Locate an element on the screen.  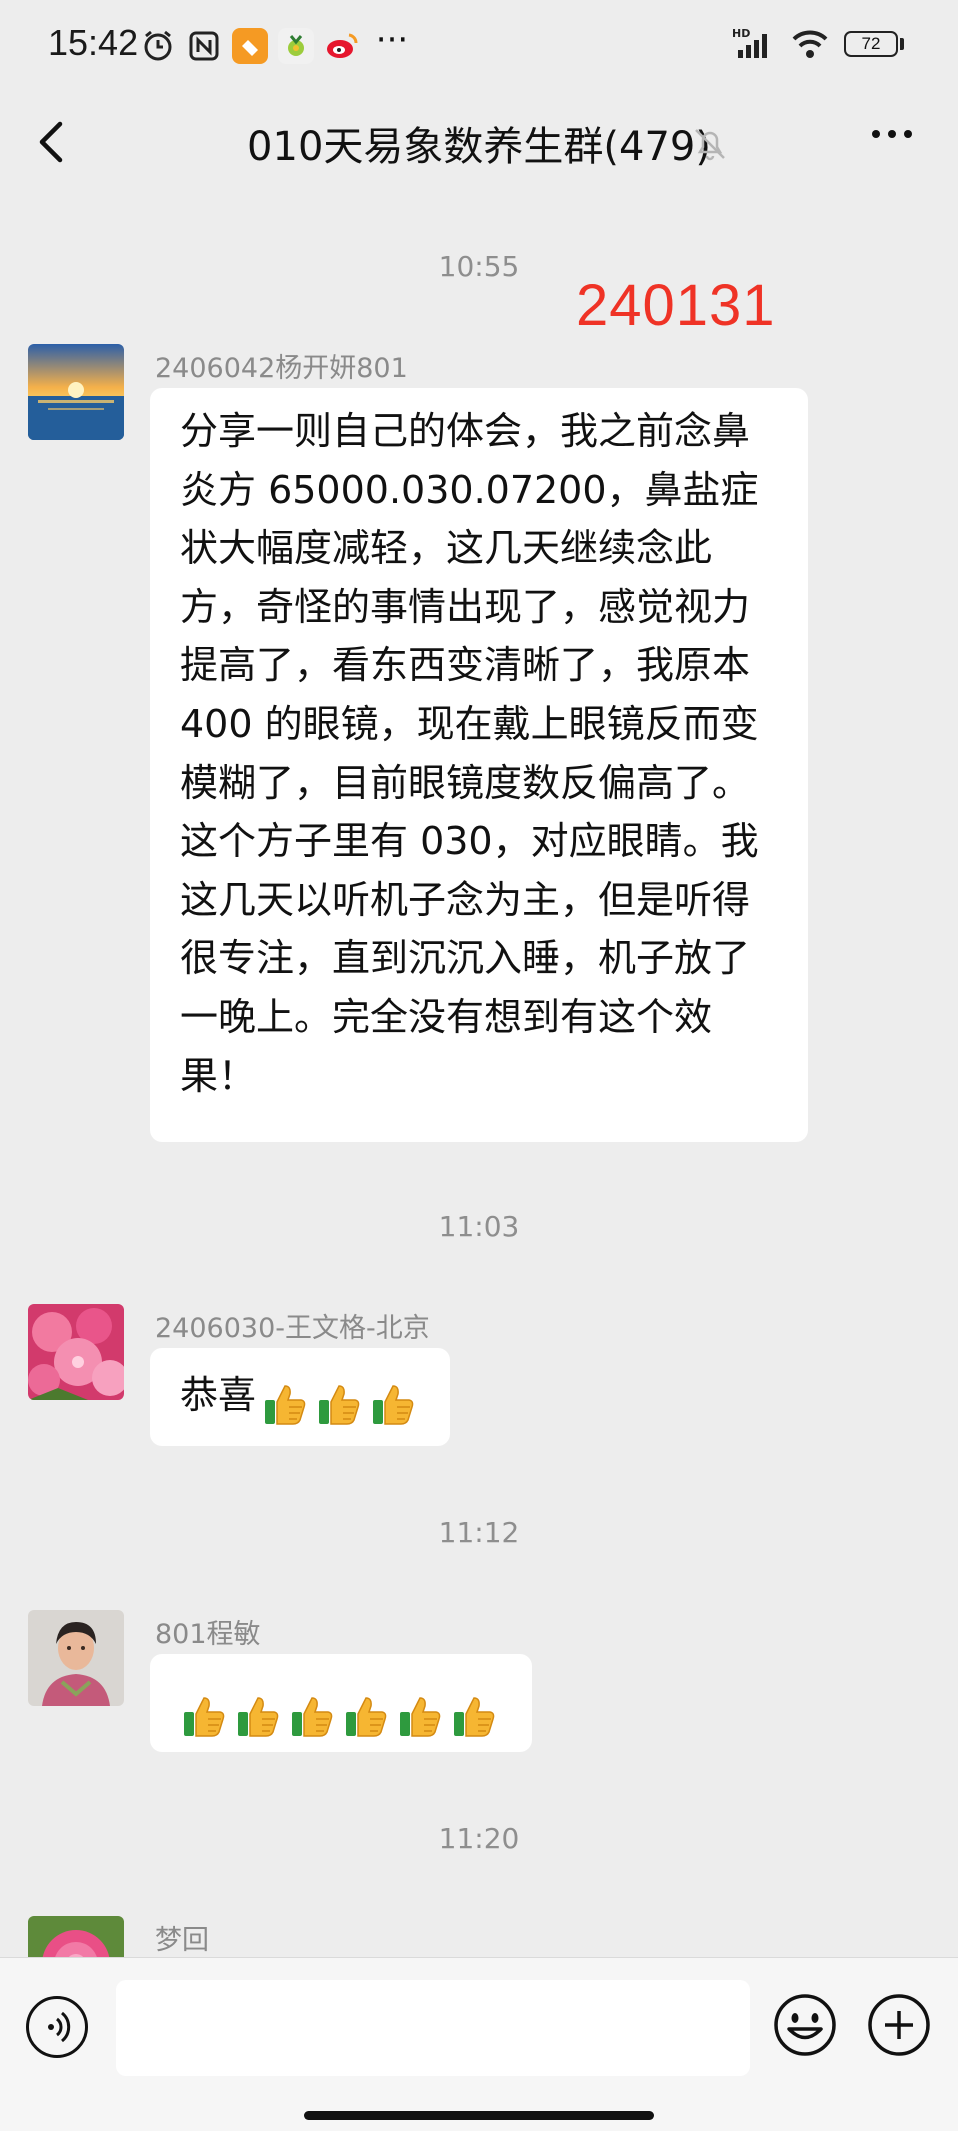
date-stamp: 240131 is located at coordinates (676, 305).